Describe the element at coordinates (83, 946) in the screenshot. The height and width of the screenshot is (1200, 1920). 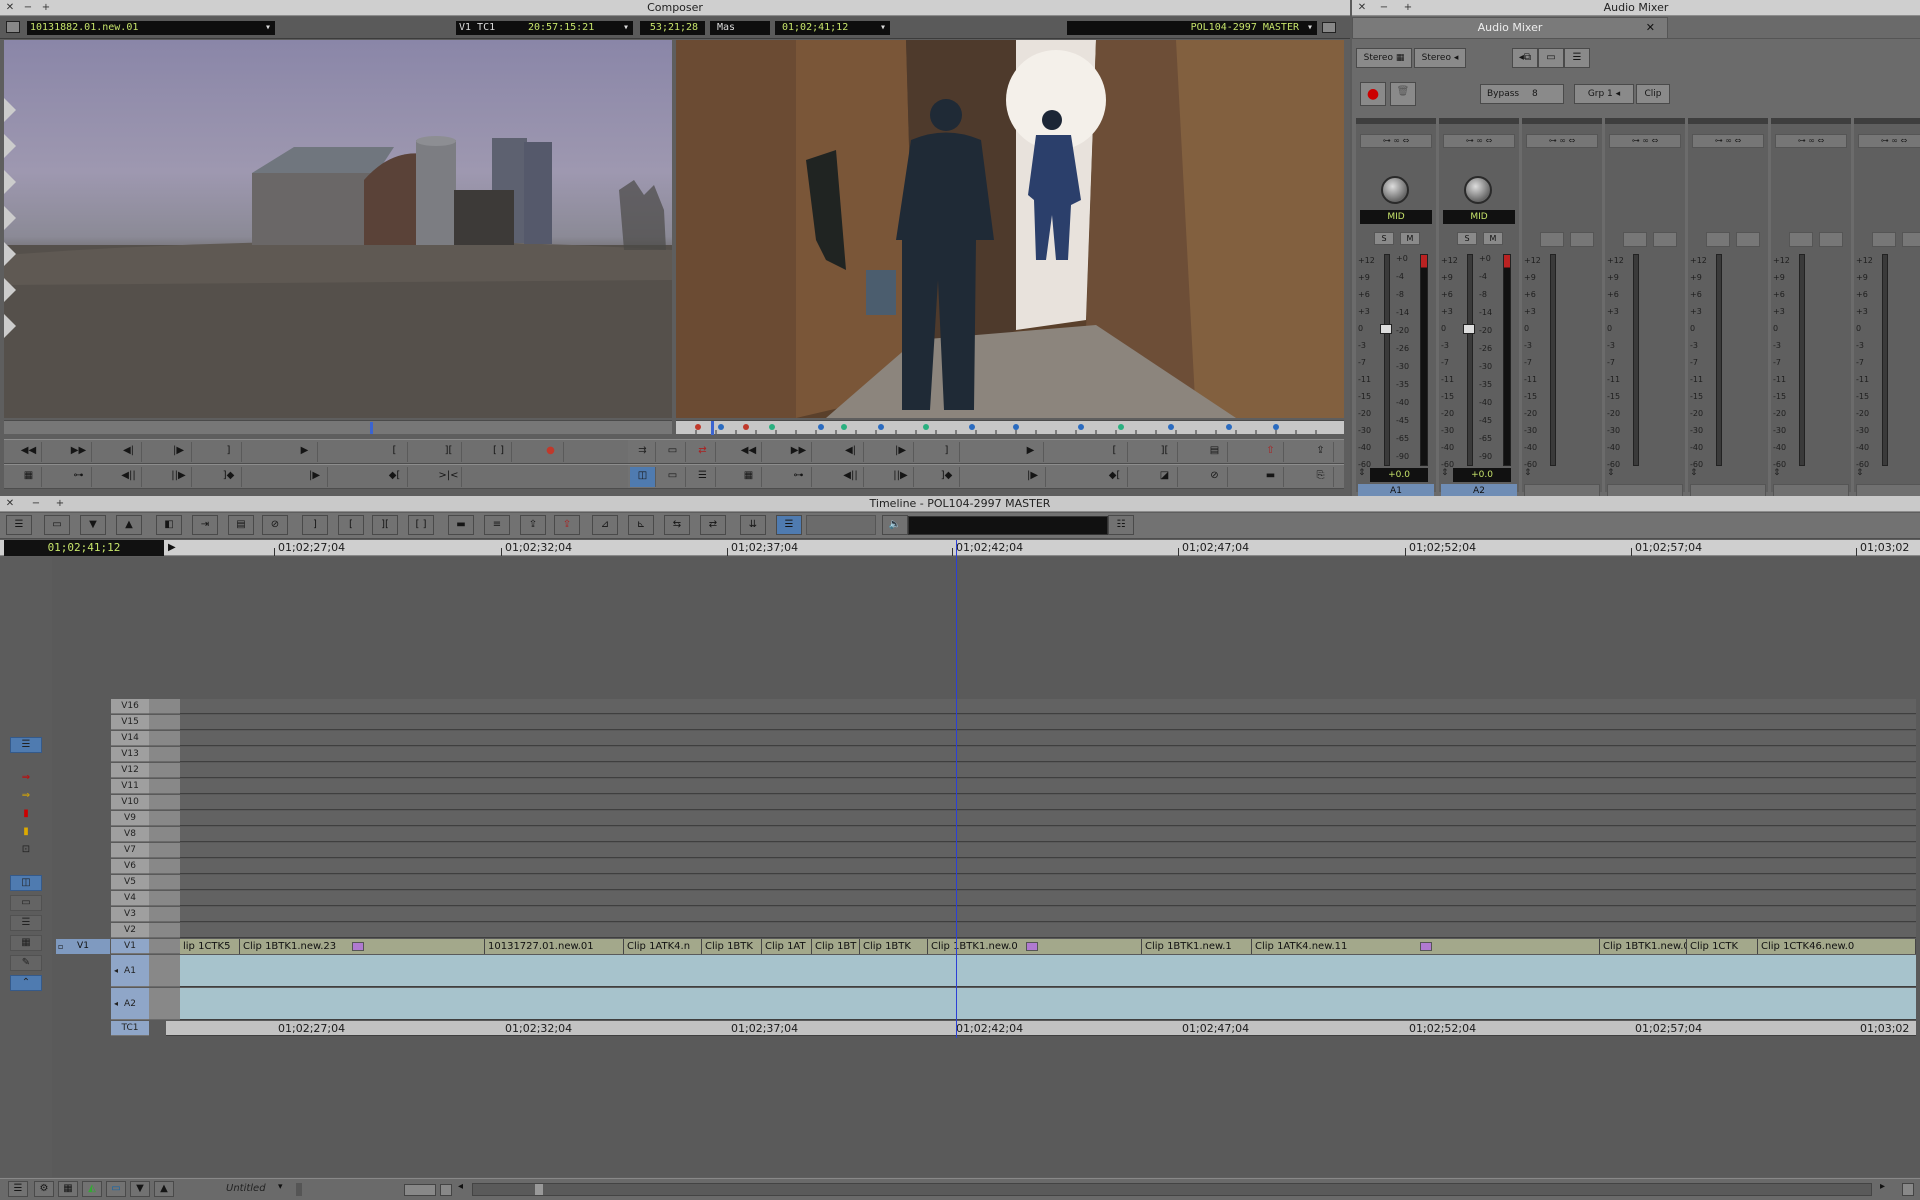
I see `source-track-v1: ▫ V1` at that location.